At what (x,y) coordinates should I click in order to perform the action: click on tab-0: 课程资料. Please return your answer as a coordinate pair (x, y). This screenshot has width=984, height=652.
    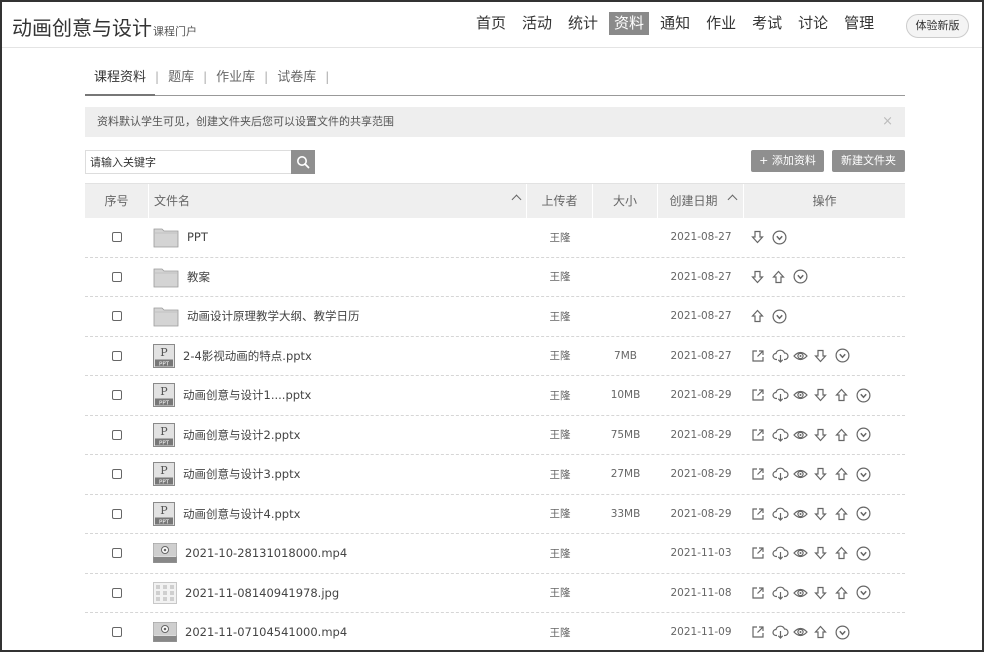
    Looking at the image, I should click on (120, 82).